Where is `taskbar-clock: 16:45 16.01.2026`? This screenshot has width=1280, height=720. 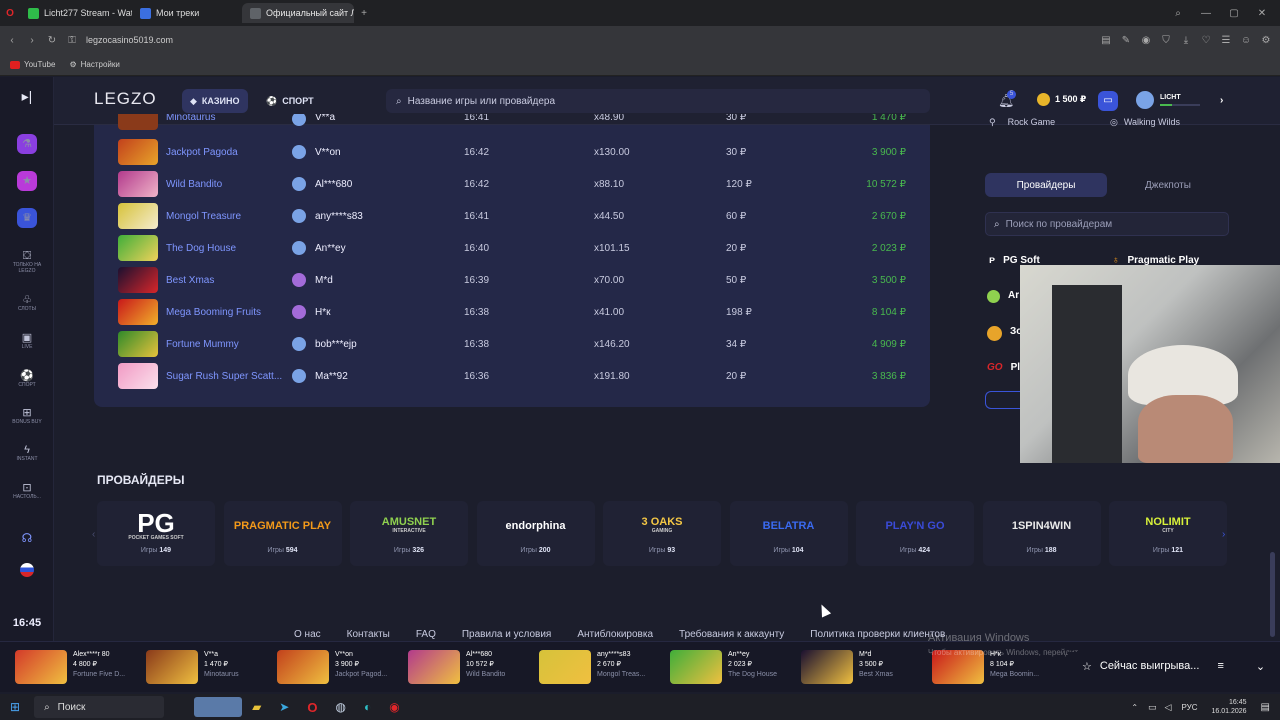 taskbar-clock: 16:45 16.01.2026 is located at coordinates (1229, 707).